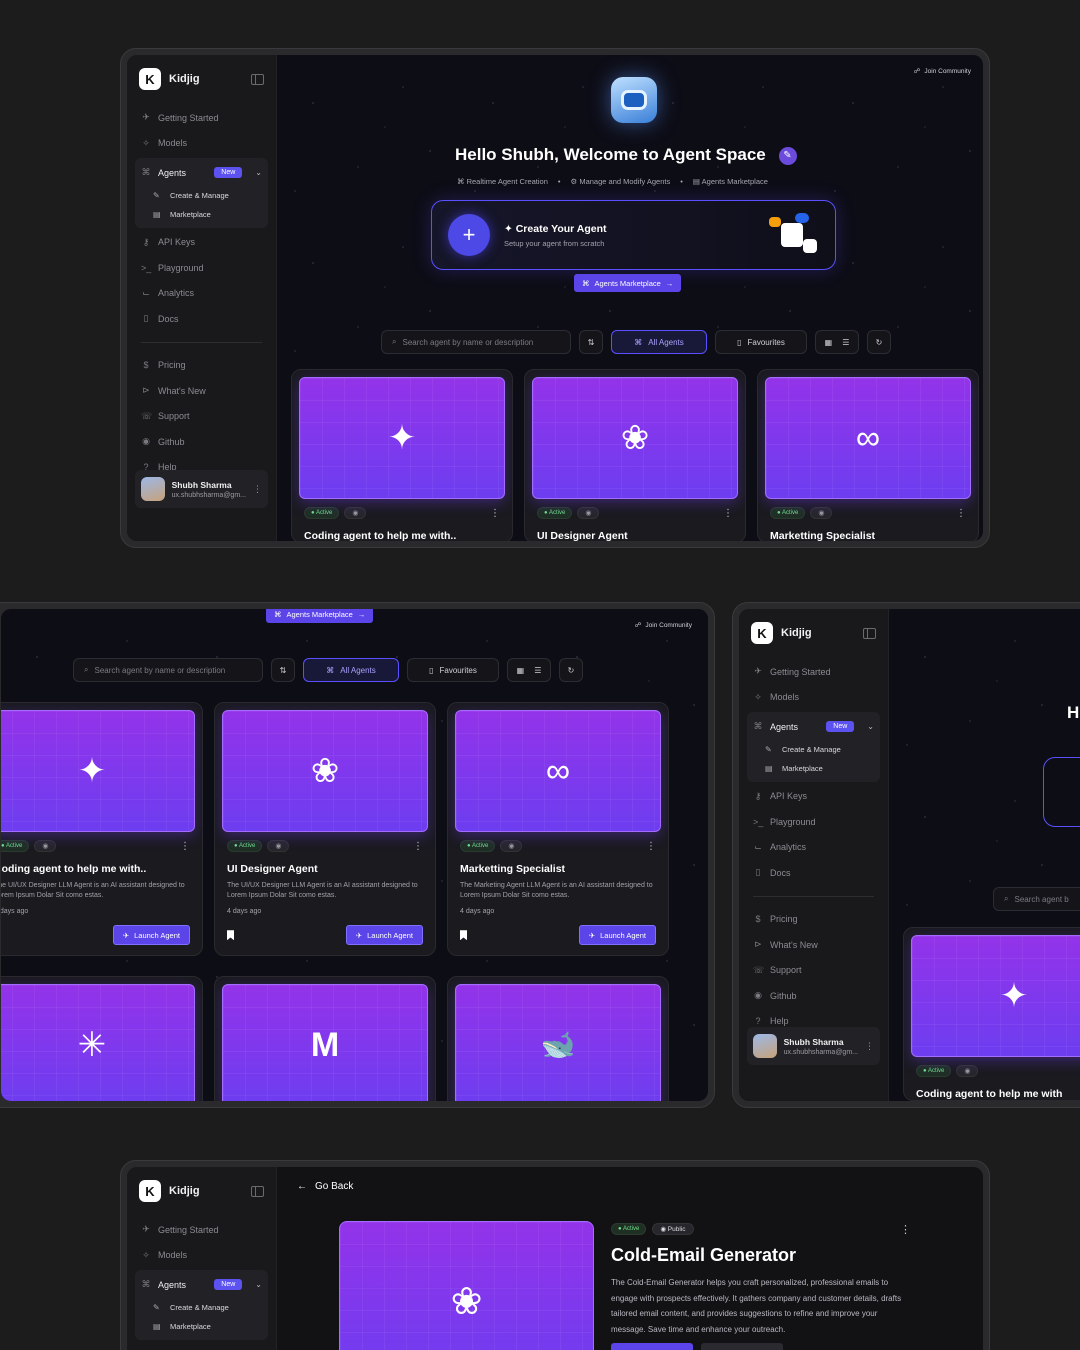  What do you see at coordinates (635, 455) in the screenshot?
I see `agent-card: ❀ ● Active ◉ ⋮ UI Designer Agent` at bounding box center [635, 455].